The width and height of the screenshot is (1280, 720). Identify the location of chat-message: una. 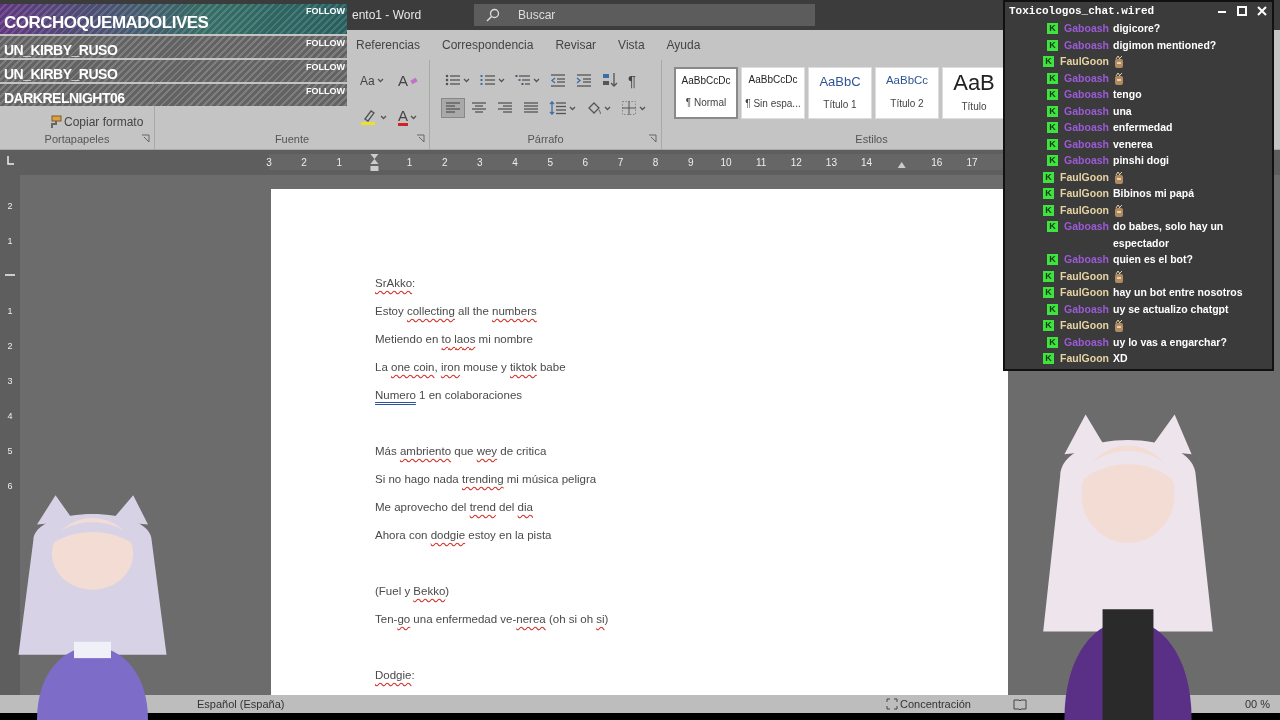
(1122, 110).